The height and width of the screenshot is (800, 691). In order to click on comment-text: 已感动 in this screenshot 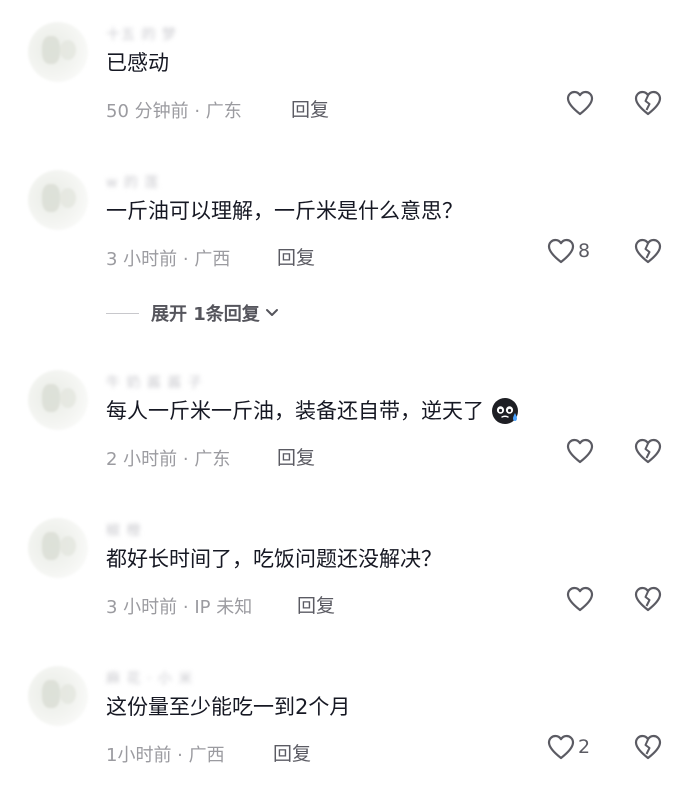, I will do `click(137, 63)`.